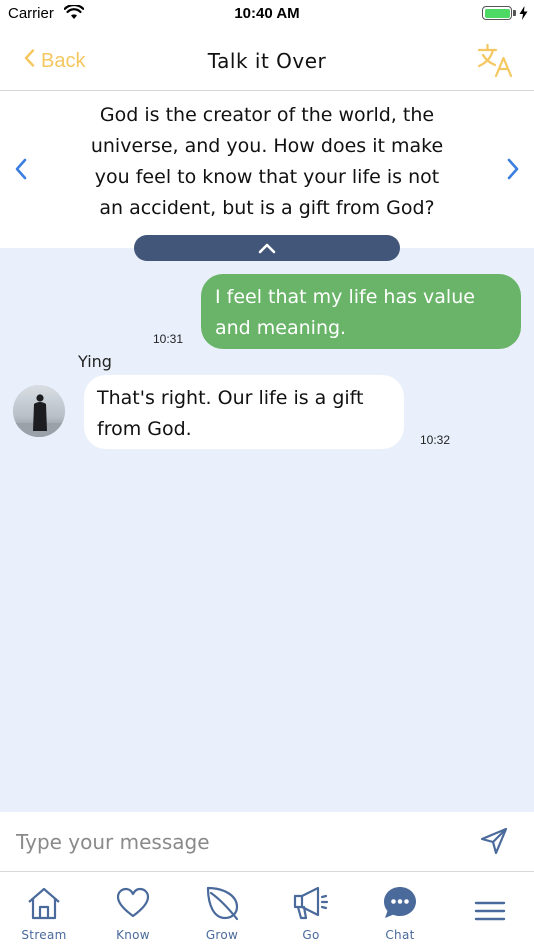 This screenshot has height=950, width=534. I want to click on navigation-bar: Back Talk it Over, so click(267, 59).